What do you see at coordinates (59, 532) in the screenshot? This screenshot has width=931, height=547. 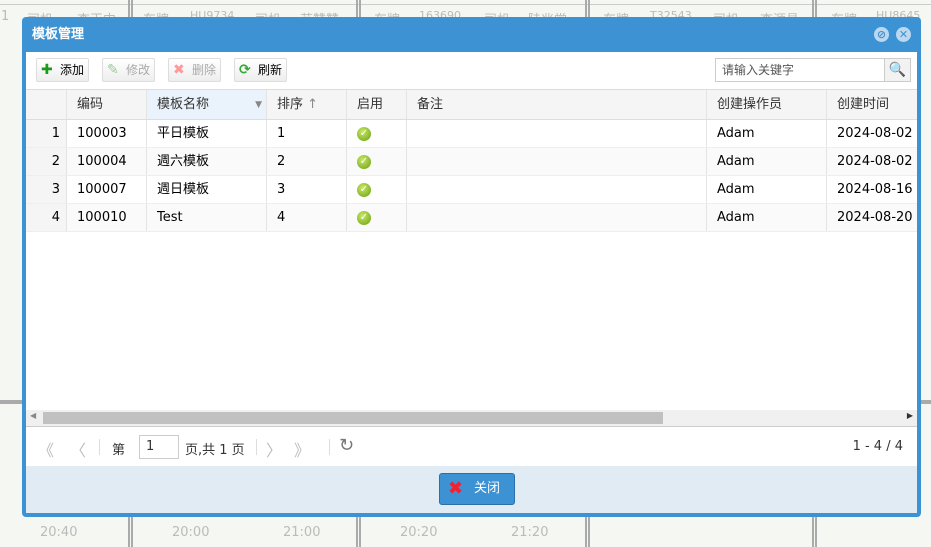 I see `bg-time: 20:40` at bounding box center [59, 532].